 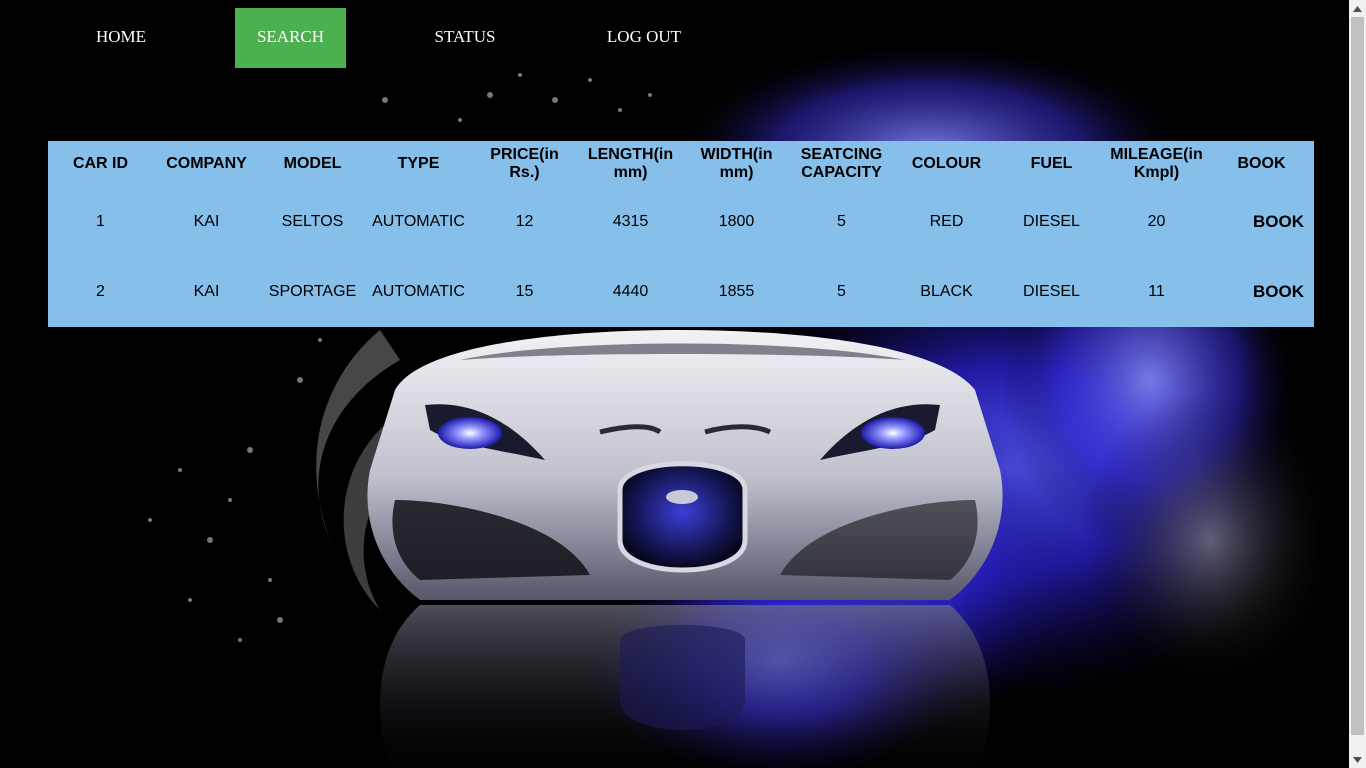 What do you see at coordinates (465, 38) in the screenshot?
I see `nav-status-link: STATUS` at bounding box center [465, 38].